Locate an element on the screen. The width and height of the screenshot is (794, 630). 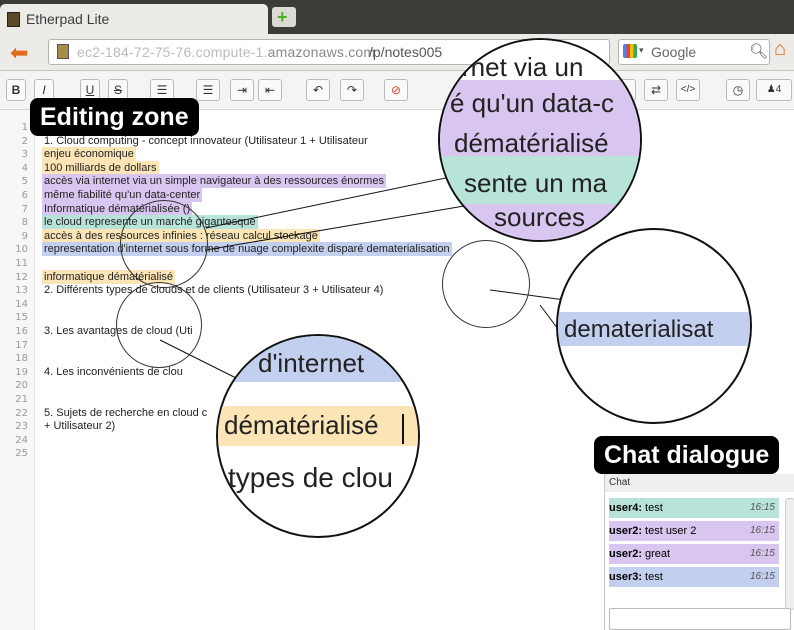
bold-button: B is located at coordinates (16, 90).